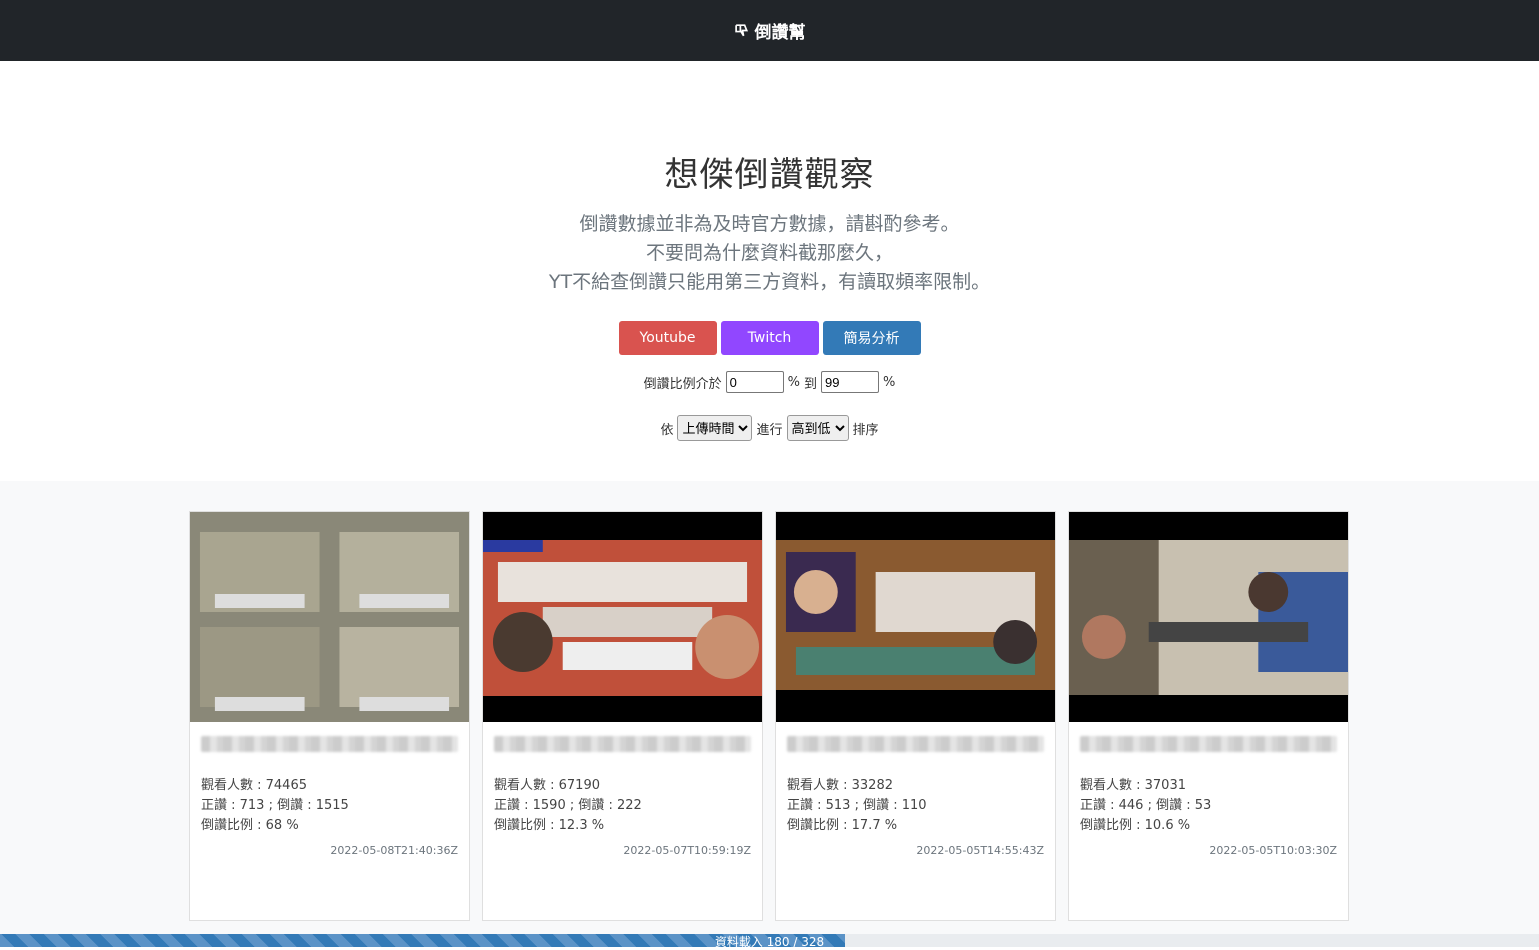 The height and width of the screenshot is (950, 1539). What do you see at coordinates (1146, 805) in the screenshot?
I see `vote-count: 正讚 : 446 ; 倒讚 : 53` at bounding box center [1146, 805].